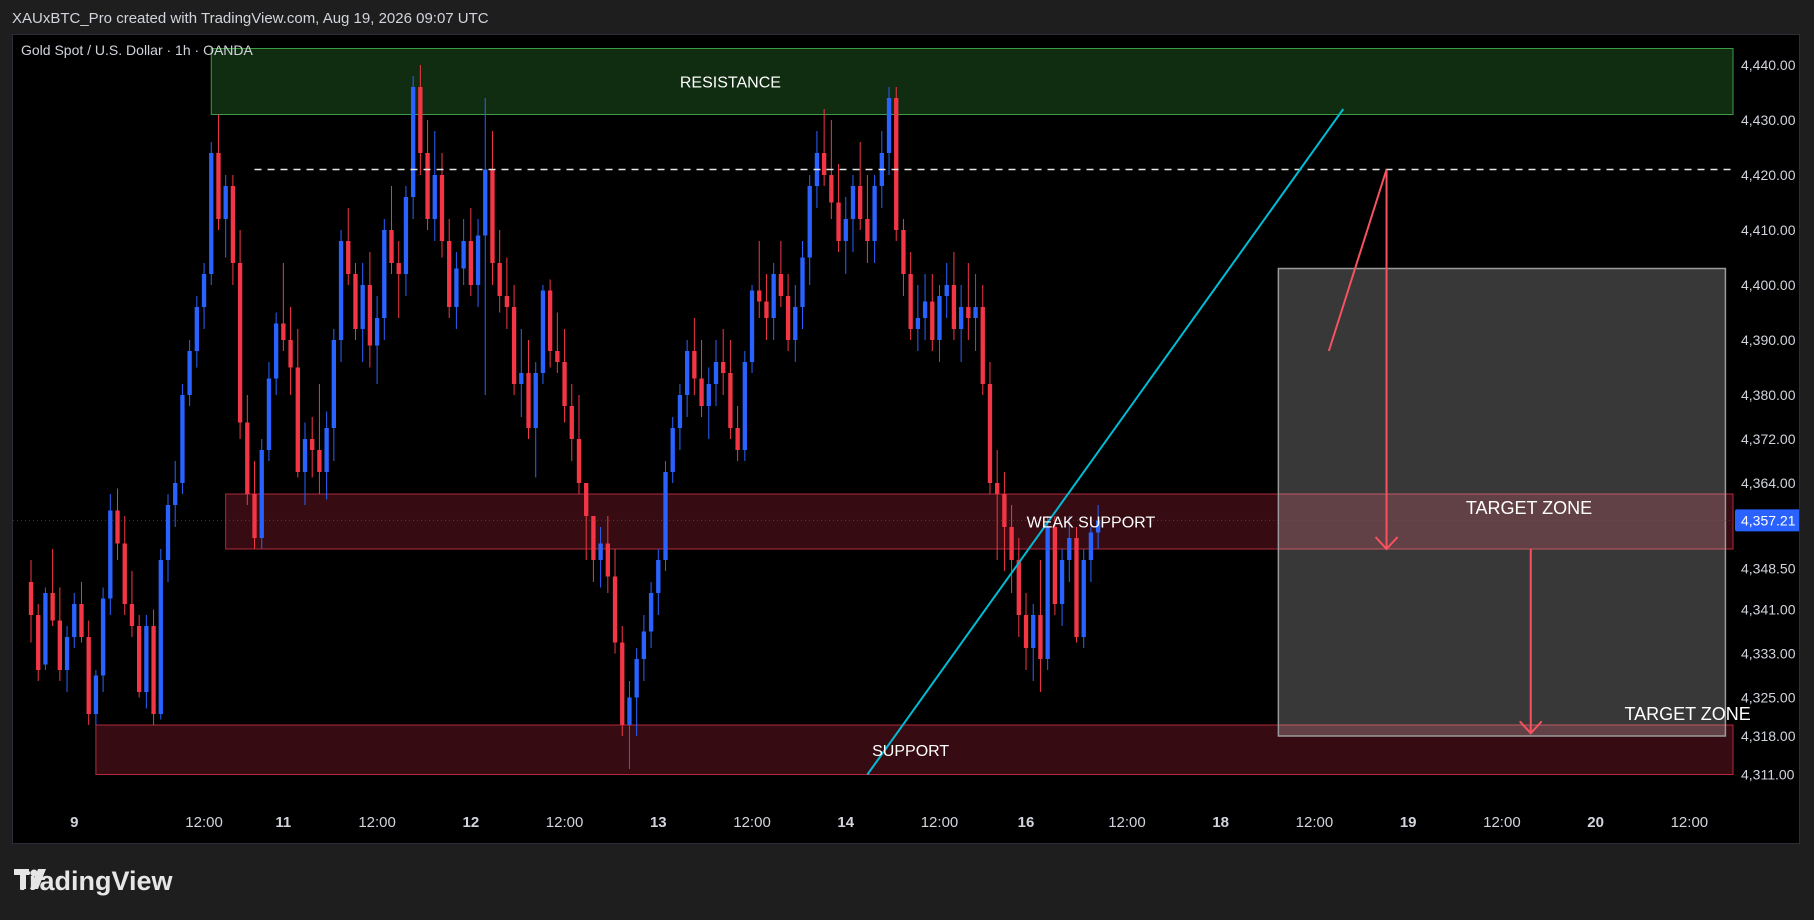 This screenshot has height=920, width=1814. Describe the element at coordinates (1091, 523) in the screenshot. I see `zone-label: WEAK SUPPORT` at that location.